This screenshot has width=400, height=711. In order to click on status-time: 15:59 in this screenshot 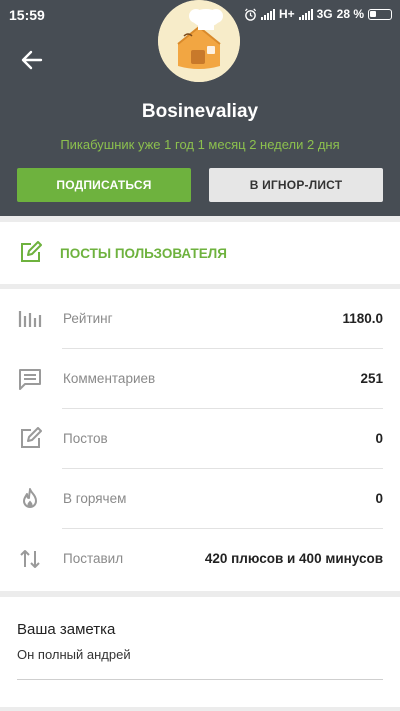, I will do `click(27, 15)`.